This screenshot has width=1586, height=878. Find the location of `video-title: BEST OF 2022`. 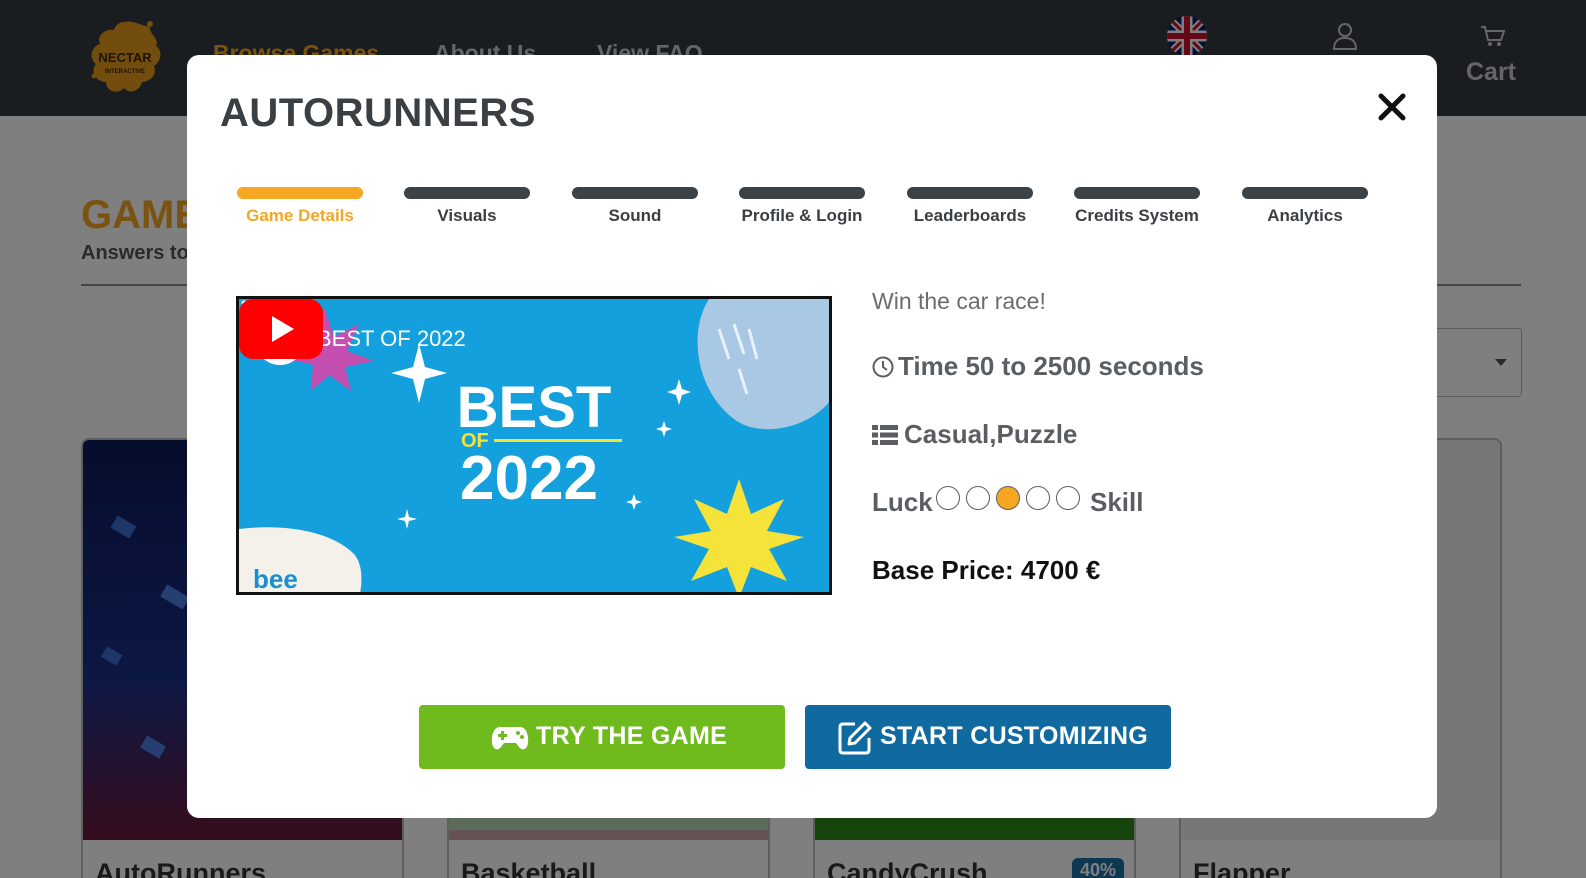

video-title: BEST OF 2022 is located at coordinates (391, 339).